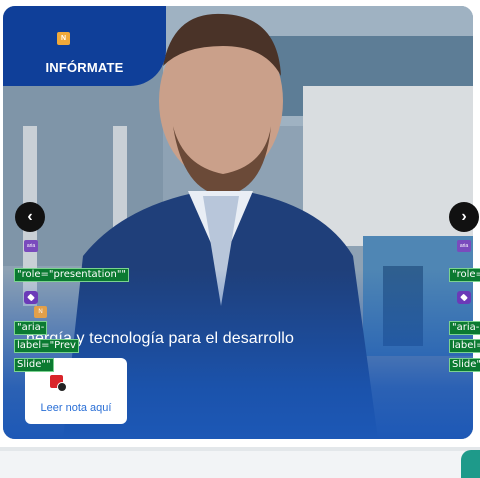 Image resolution: width=480 pixels, height=478 pixels. What do you see at coordinates (464, 328) in the screenshot?
I see `aria-label-next-1: "aria-` at bounding box center [464, 328].